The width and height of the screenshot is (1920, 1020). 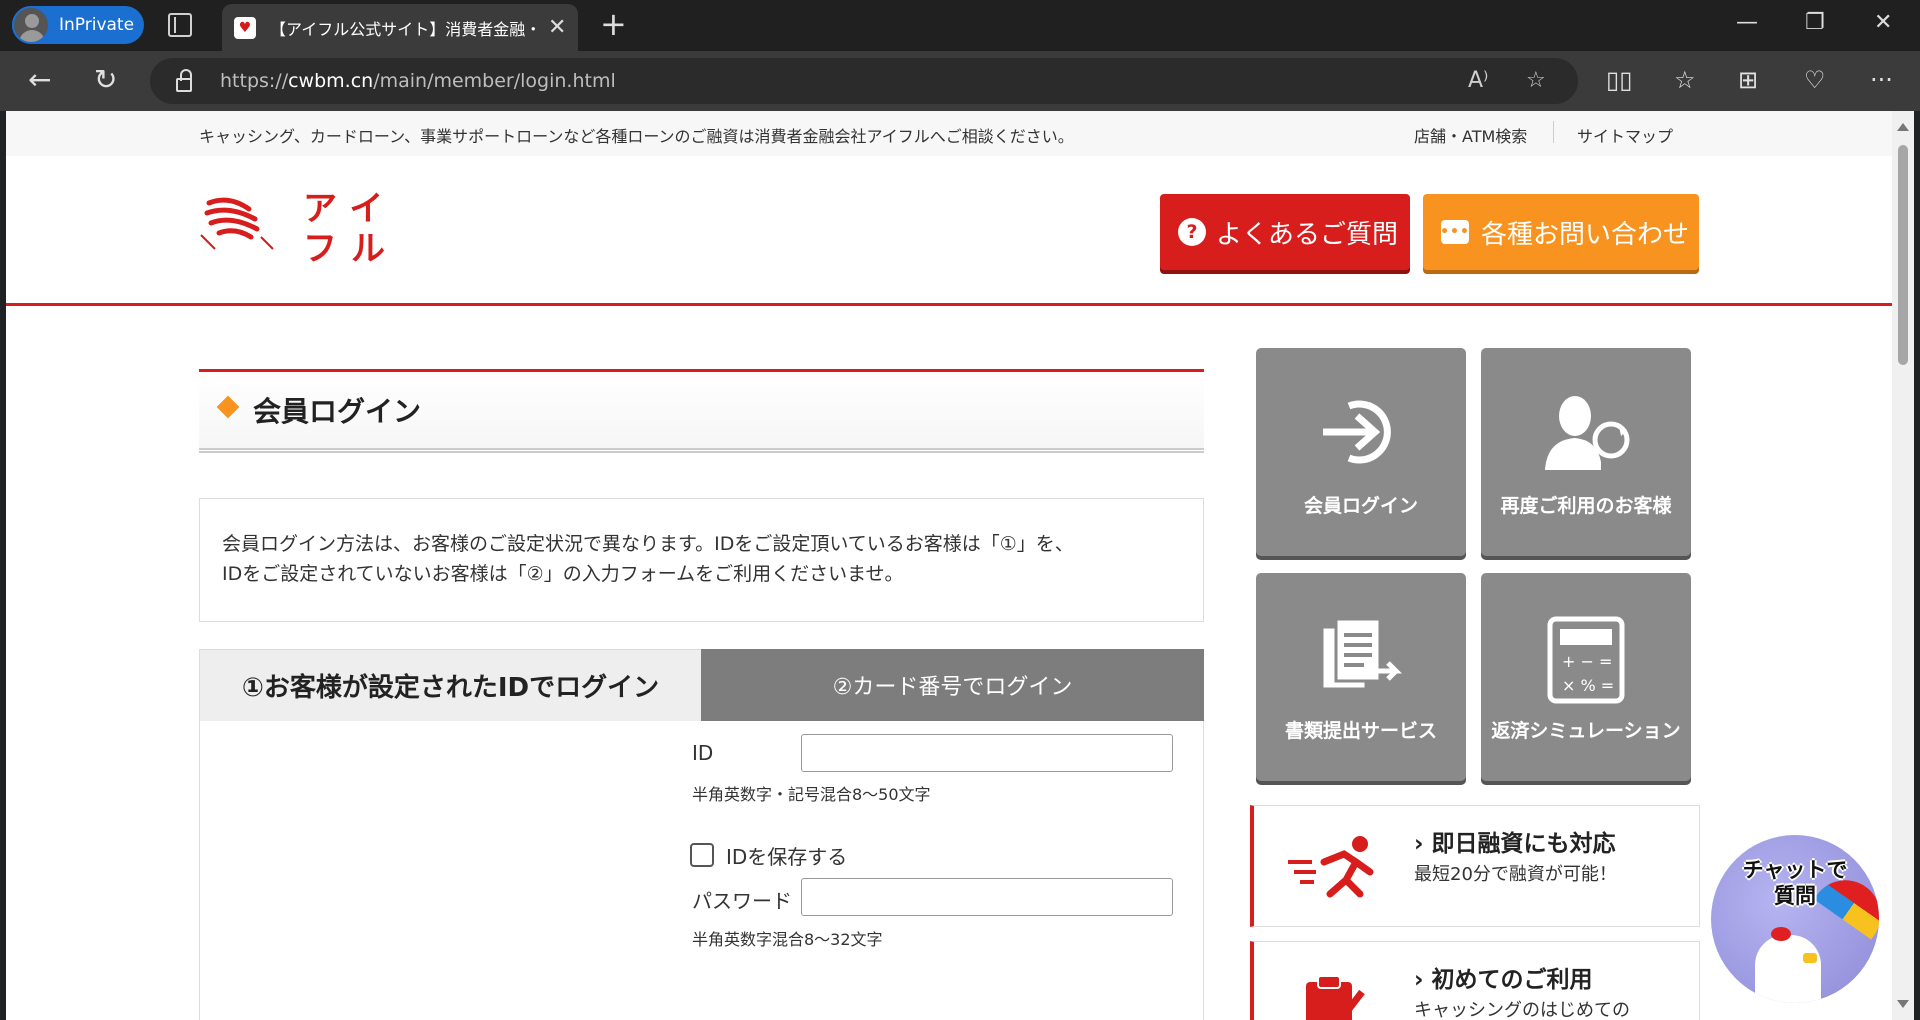 I want to click on window-edge, so click(x=1917, y=565).